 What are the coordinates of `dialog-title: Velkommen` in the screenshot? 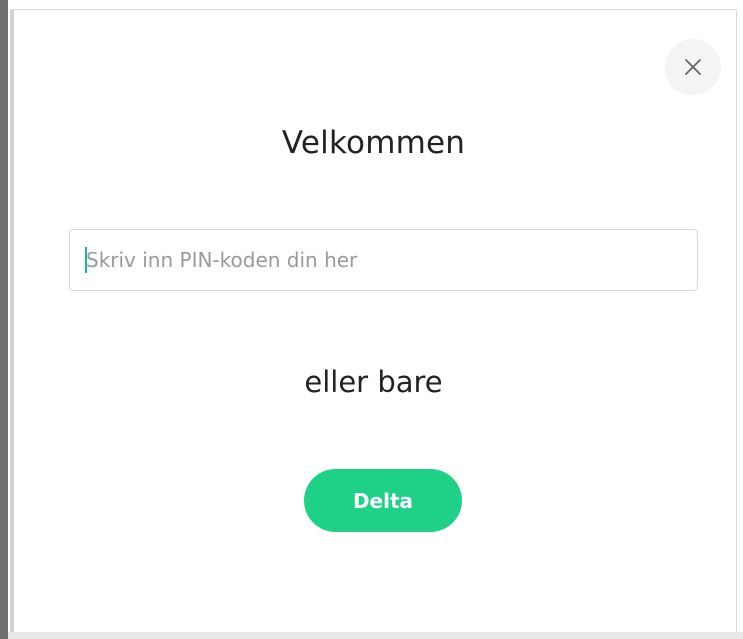 It's located at (373, 143).